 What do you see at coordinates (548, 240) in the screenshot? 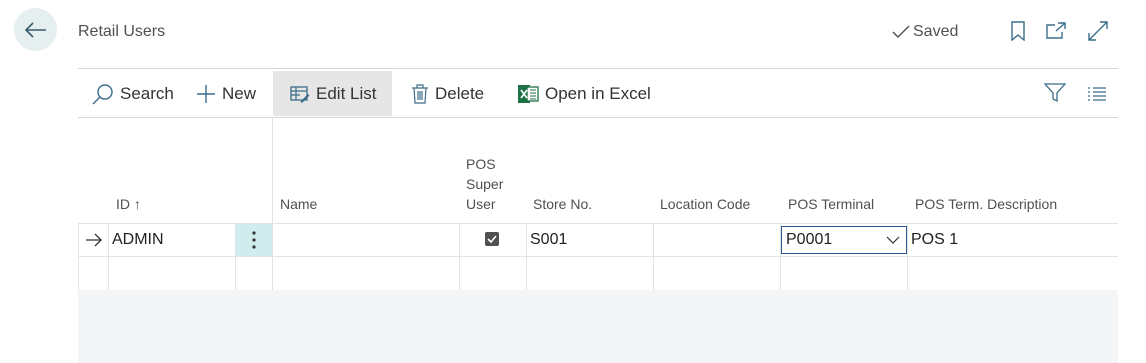
I see `cell-store-no: S001` at bounding box center [548, 240].